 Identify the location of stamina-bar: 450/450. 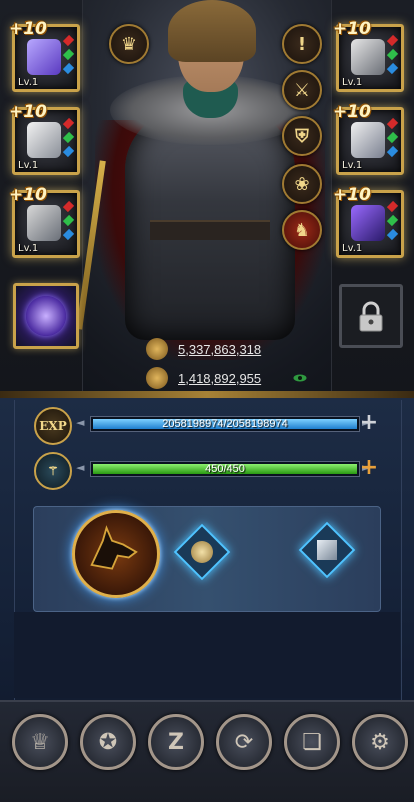
(225, 469).